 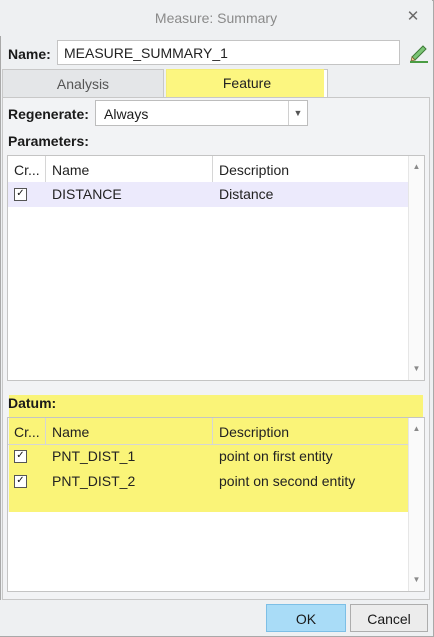 I want to click on regenerate-value: Always, so click(x=126, y=114).